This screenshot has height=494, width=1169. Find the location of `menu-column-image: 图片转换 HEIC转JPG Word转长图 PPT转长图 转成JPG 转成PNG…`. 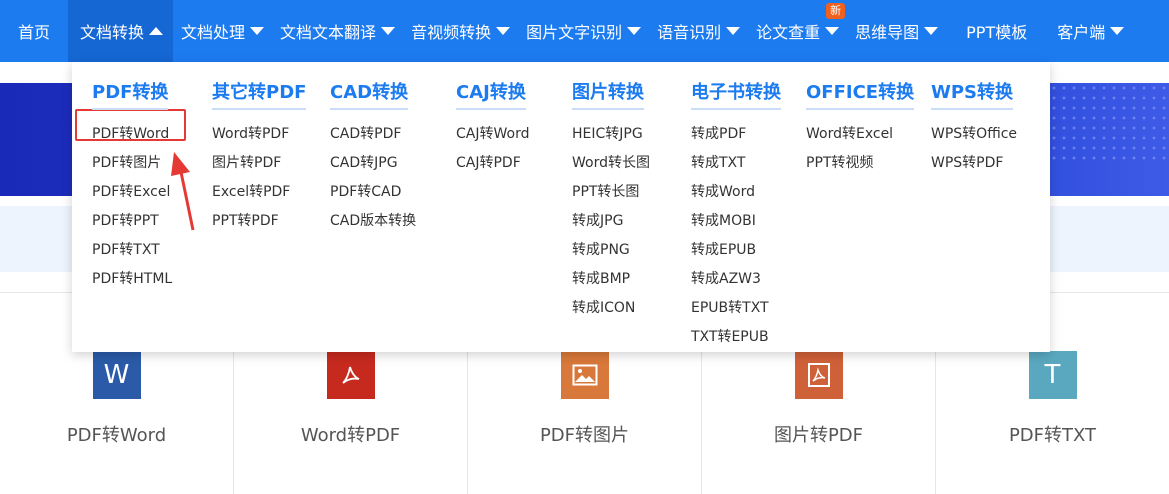

menu-column-image: 图片转换 HEIC转JPG Word转长图 PPT转长图 转成JPG 转成PNG… is located at coordinates (611, 200).